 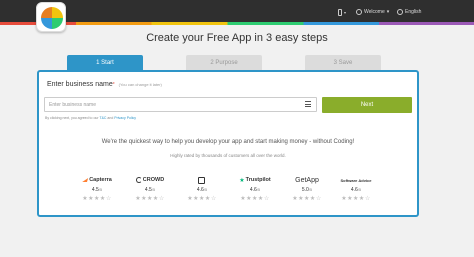 What do you see at coordinates (72, 118) in the screenshot?
I see `terms-prefix: By clicking next, you agreed to our` at bounding box center [72, 118].